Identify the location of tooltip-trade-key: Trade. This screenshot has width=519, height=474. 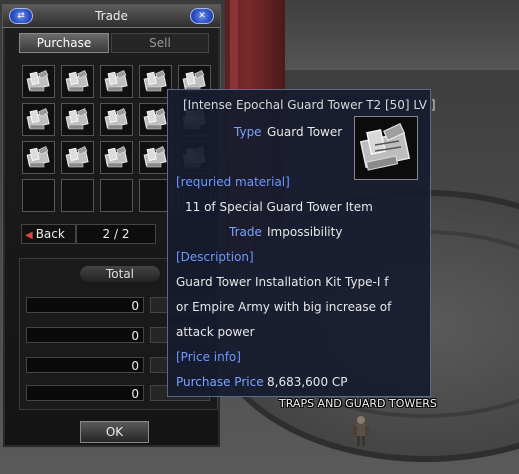
(245, 232).